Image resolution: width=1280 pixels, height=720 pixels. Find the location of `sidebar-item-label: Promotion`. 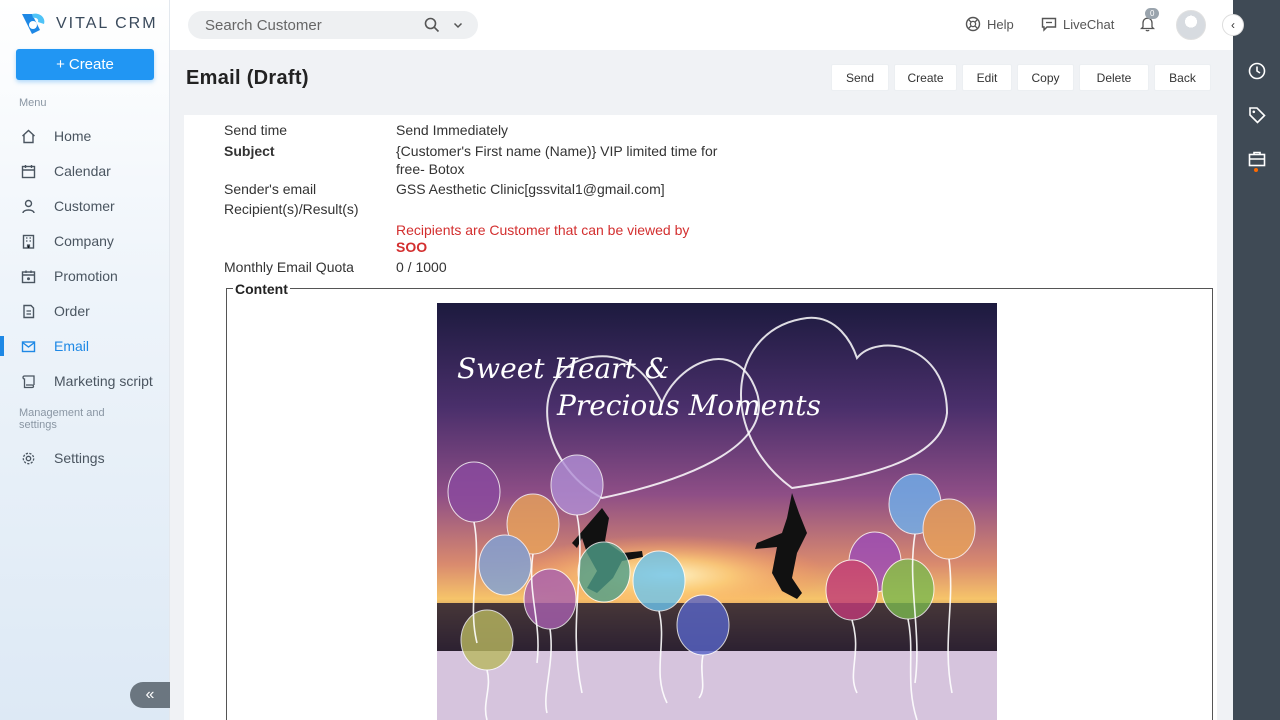

sidebar-item-label: Promotion is located at coordinates (86, 276).